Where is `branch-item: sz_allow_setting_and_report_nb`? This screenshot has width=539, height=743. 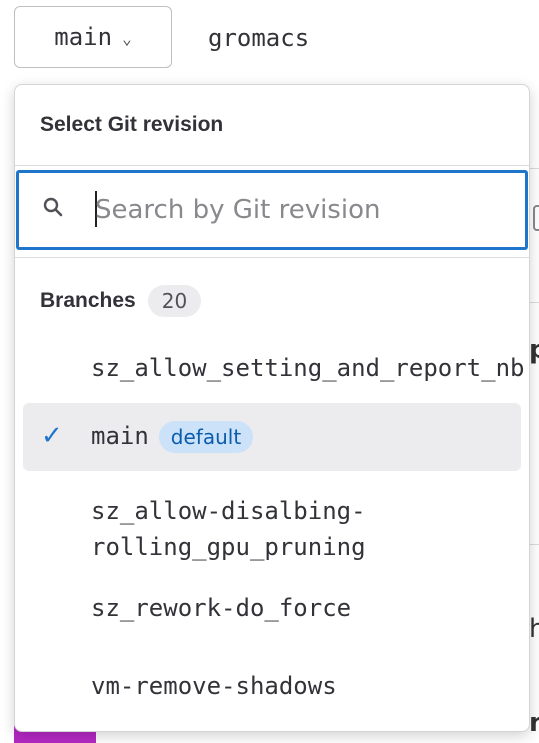 branch-item: sz_allow_setting_and_report_nb is located at coordinates (274, 368).